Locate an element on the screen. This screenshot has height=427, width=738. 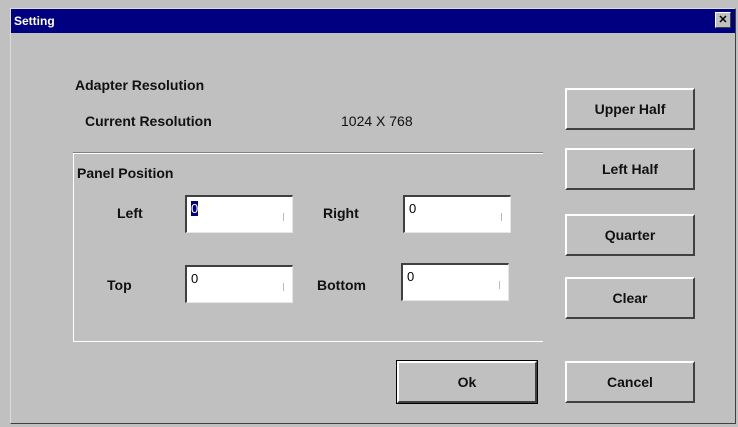
close-button: ✕ is located at coordinates (723, 20).